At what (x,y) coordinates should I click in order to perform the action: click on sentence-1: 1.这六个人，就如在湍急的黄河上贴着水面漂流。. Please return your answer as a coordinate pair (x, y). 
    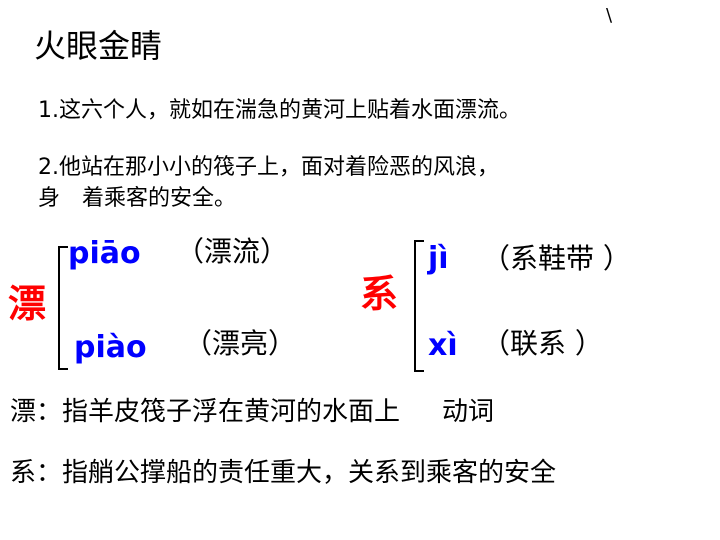
    Looking at the image, I should click on (279, 110).